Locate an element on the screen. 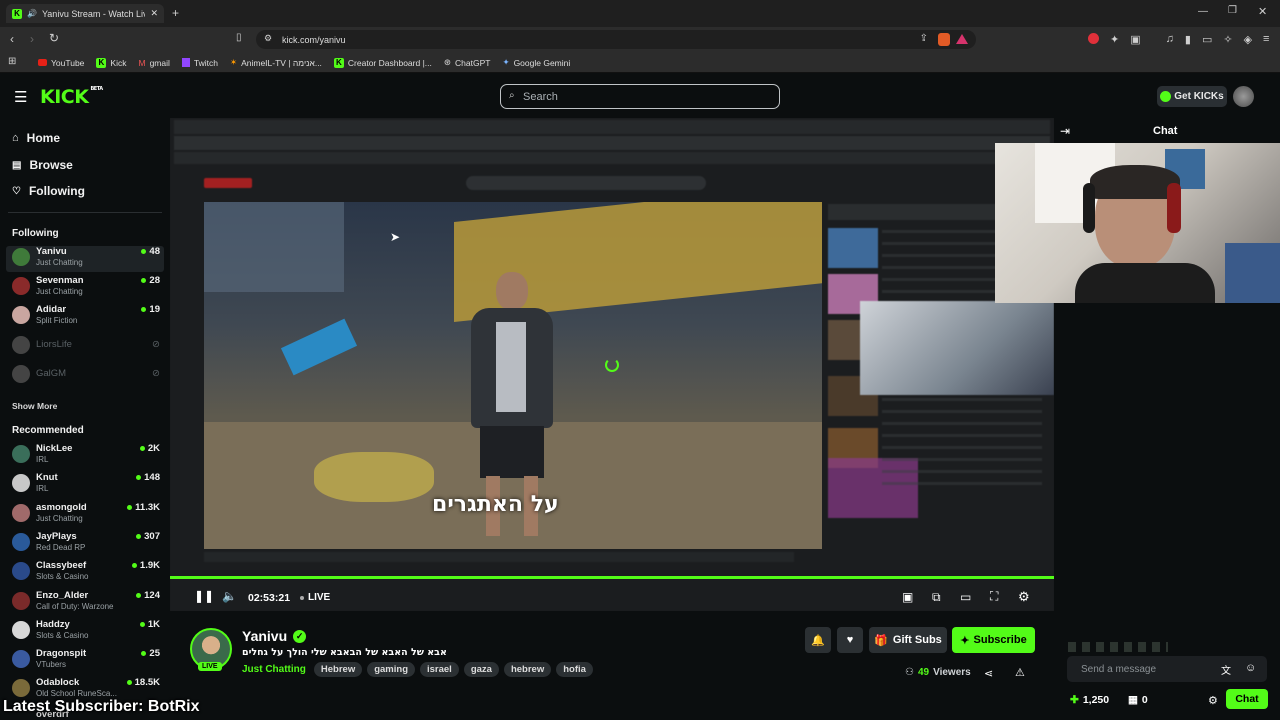  mini-player-icon: ▣ is located at coordinates (907, 597).